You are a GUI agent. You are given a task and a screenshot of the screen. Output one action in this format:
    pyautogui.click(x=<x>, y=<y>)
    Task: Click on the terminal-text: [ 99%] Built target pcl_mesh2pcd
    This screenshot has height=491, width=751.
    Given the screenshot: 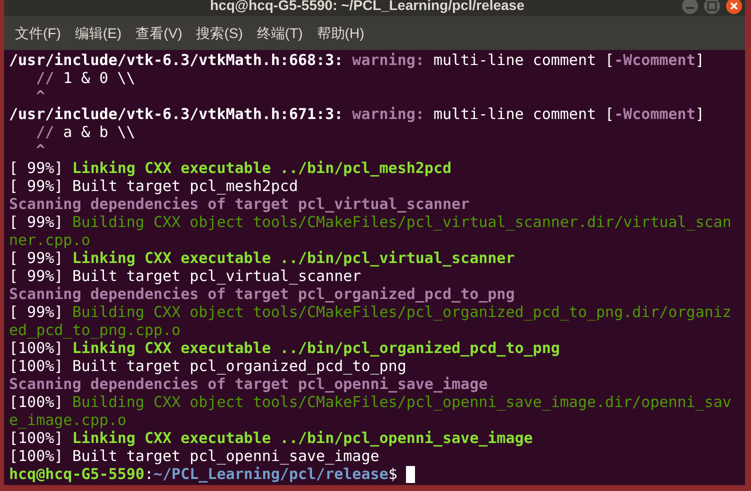 What is the action you would take?
    pyautogui.click(x=153, y=186)
    